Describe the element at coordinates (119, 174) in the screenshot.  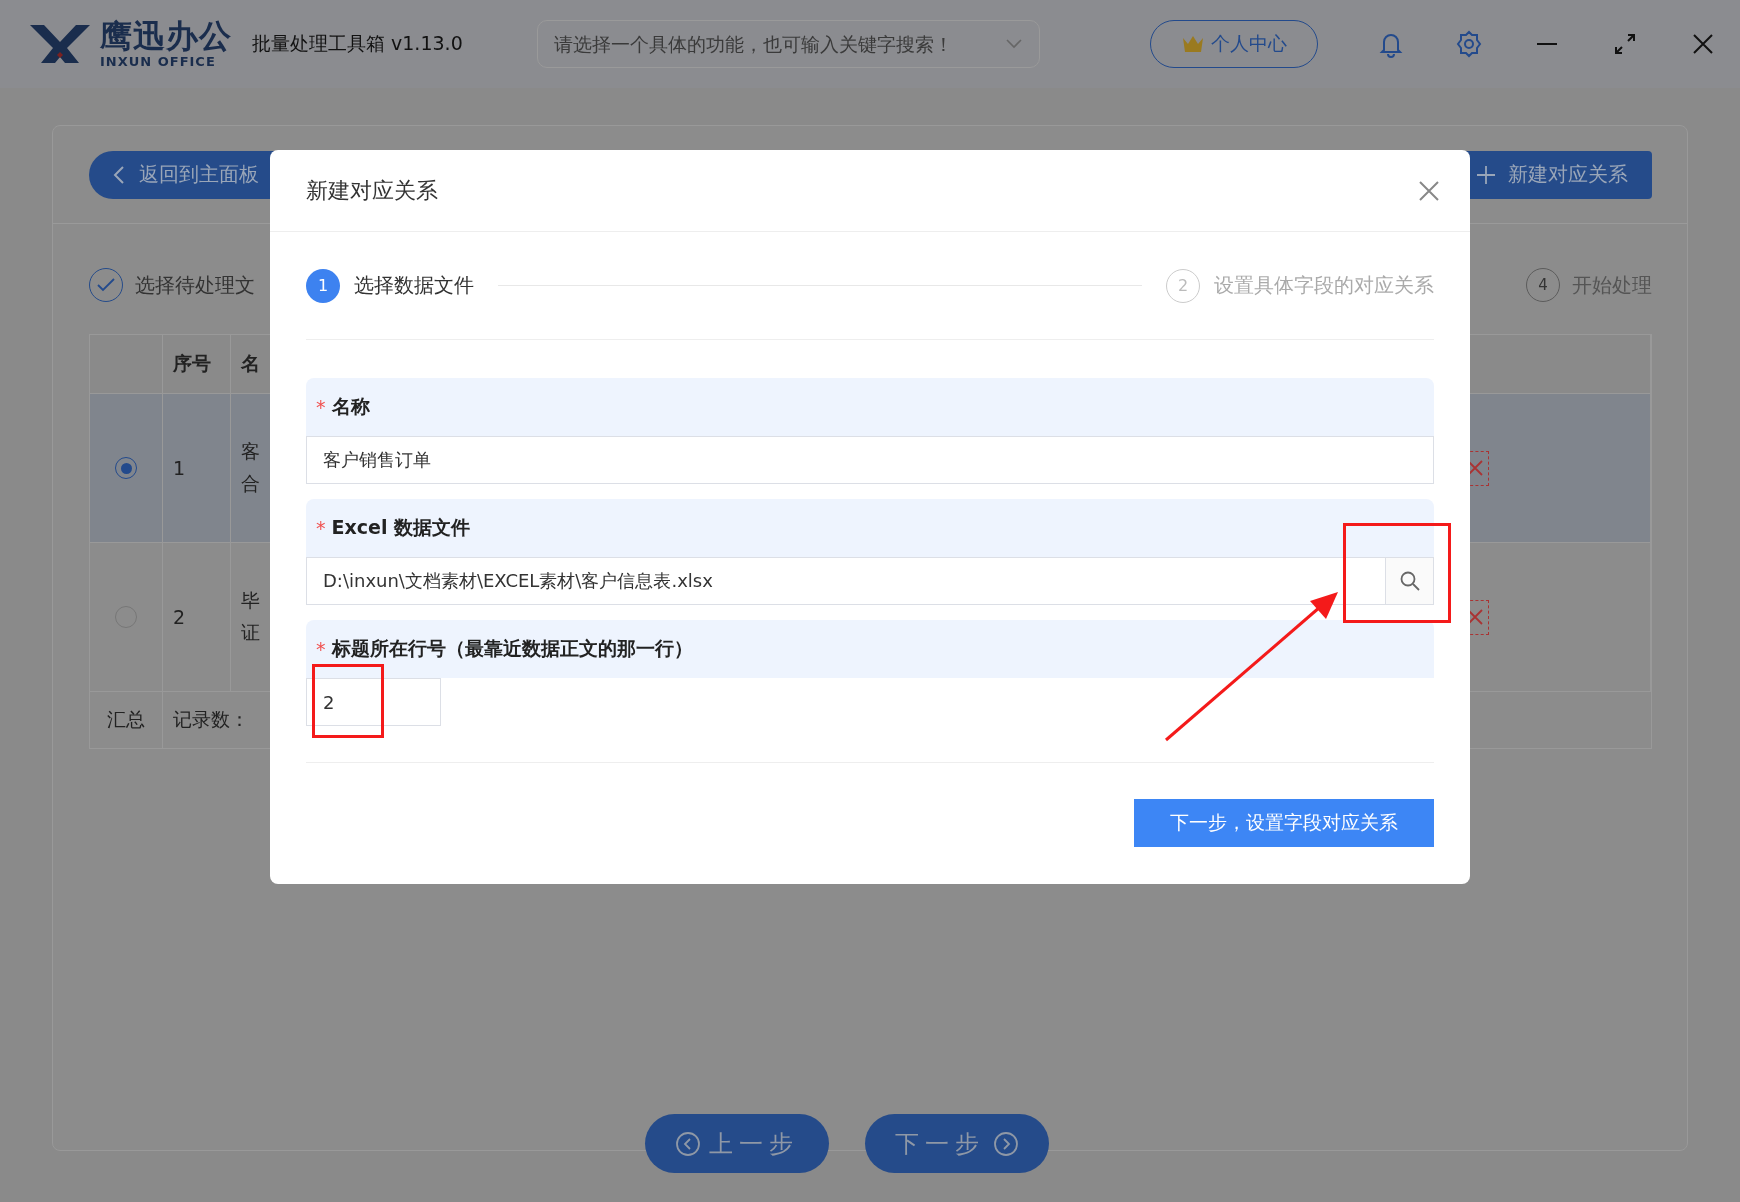
I see `chevron-left-icon` at that location.